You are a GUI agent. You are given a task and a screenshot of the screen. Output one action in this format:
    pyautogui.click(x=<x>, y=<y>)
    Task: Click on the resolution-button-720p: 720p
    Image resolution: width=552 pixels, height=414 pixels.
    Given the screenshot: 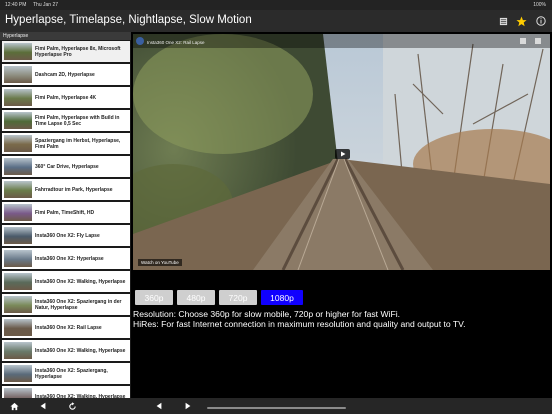 What is the action you would take?
    pyautogui.click(x=238, y=297)
    